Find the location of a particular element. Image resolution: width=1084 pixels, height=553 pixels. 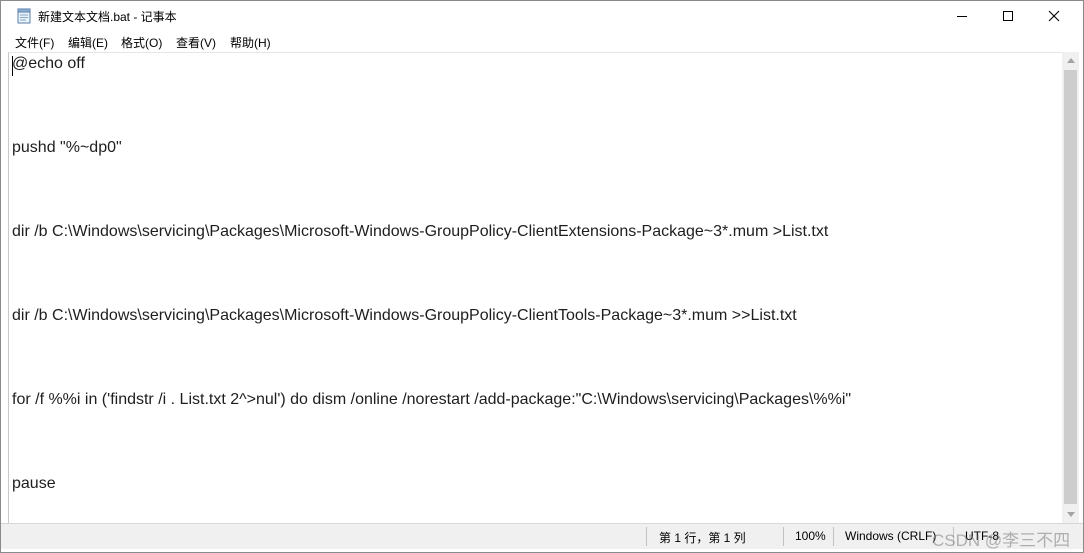

watermark: CSDN @李三不四 is located at coordinates (1001, 540).